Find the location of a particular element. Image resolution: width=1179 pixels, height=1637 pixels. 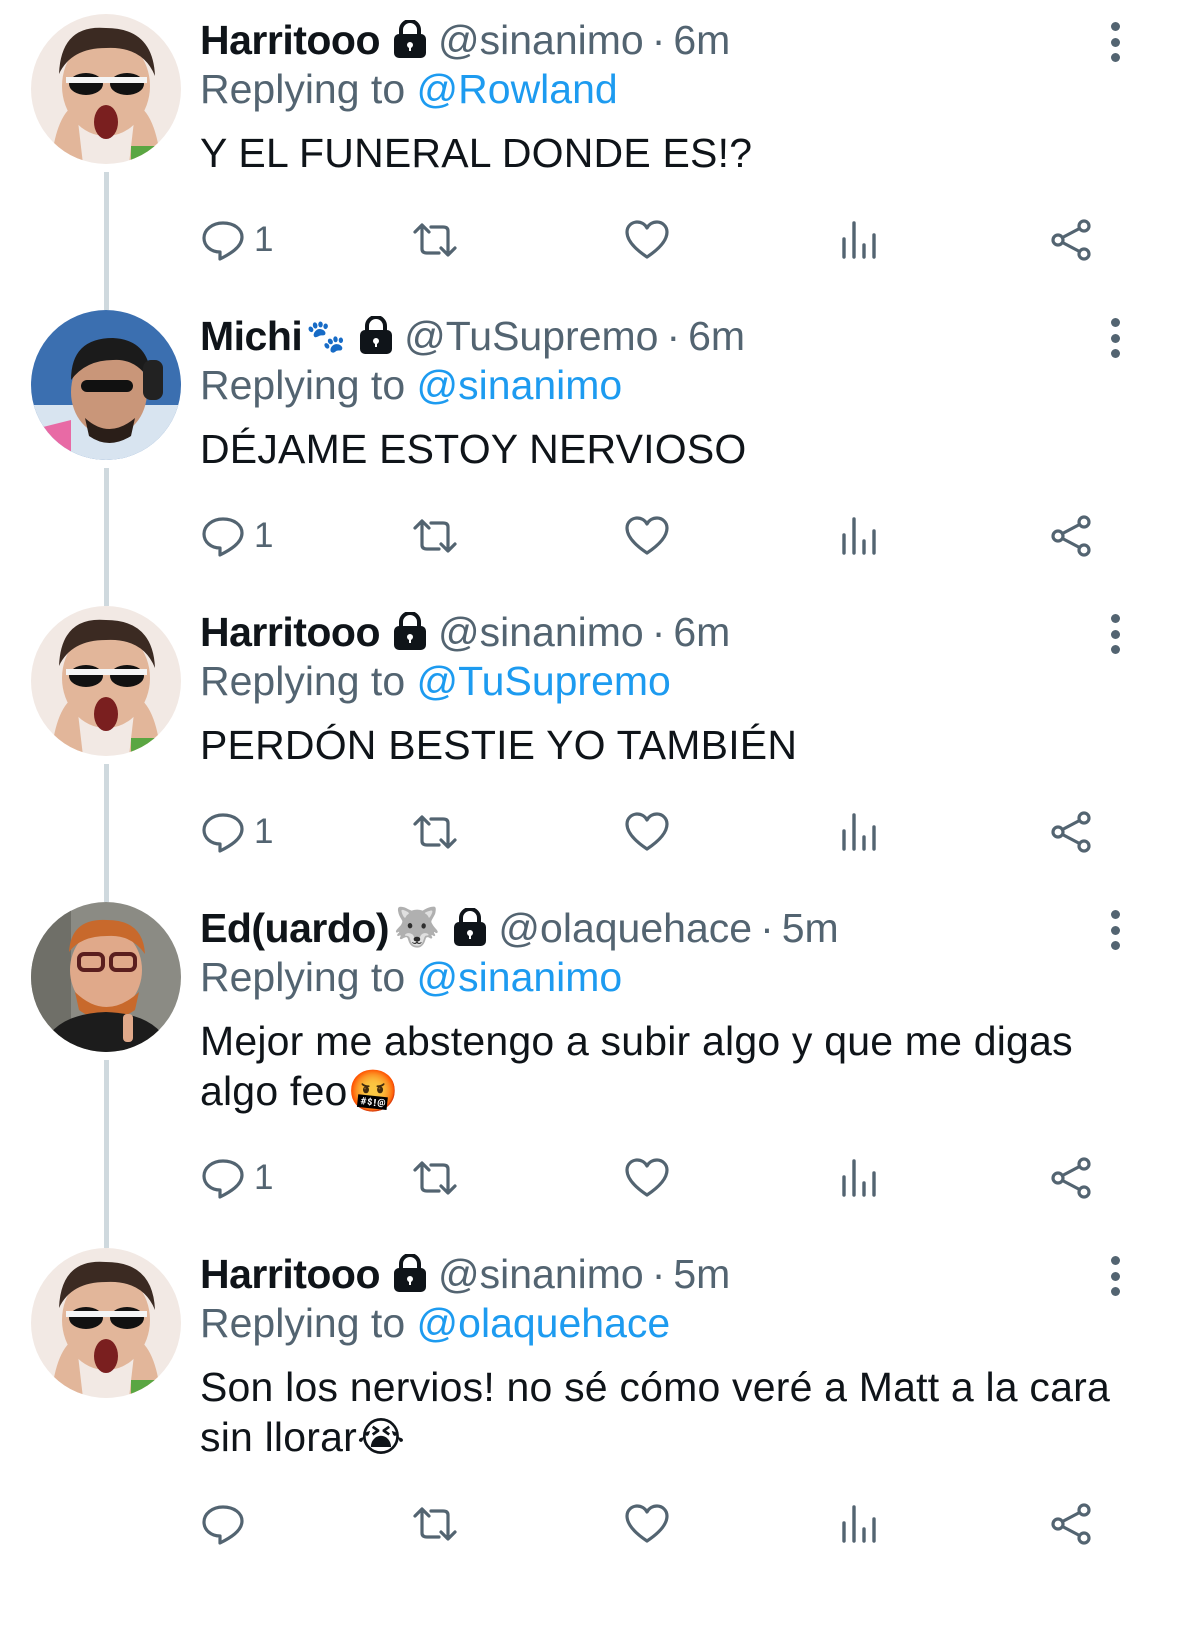

tweet-actions: 1 is located at coordinates (669, 536).